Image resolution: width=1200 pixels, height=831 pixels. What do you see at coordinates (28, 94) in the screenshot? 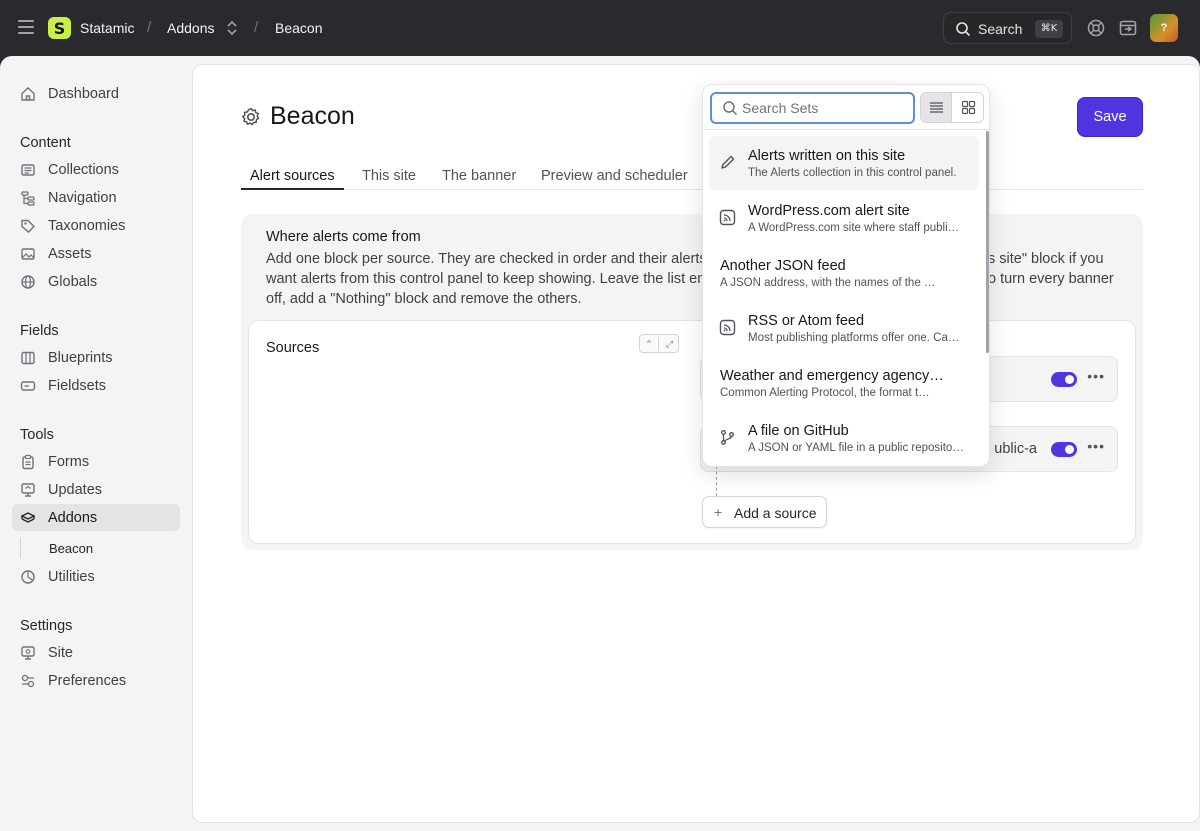
I see `house-icon` at bounding box center [28, 94].